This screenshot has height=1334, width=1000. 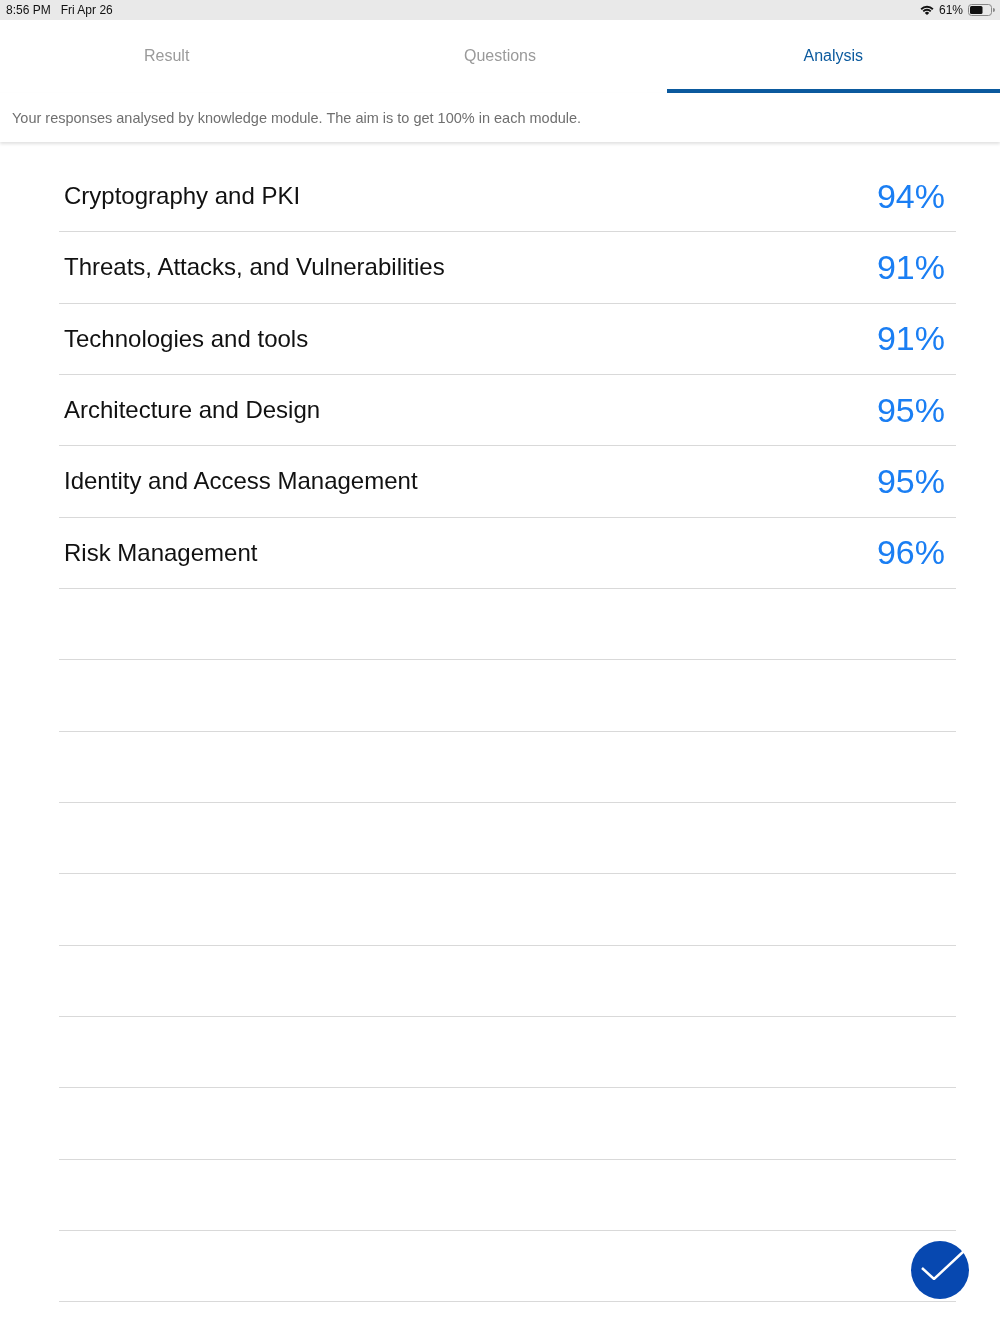 What do you see at coordinates (86, 10) in the screenshot?
I see `status-date: Fri Apr 26` at bounding box center [86, 10].